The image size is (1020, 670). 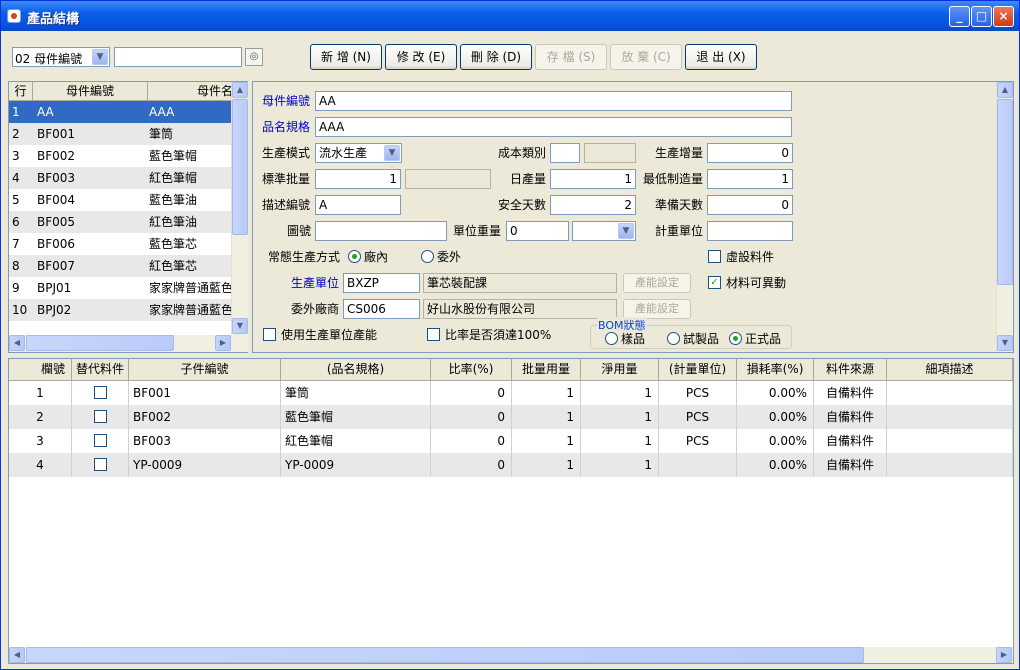 I want to click on list-vertical-scrollbar: ▲ ▼, so click(x=239, y=208).